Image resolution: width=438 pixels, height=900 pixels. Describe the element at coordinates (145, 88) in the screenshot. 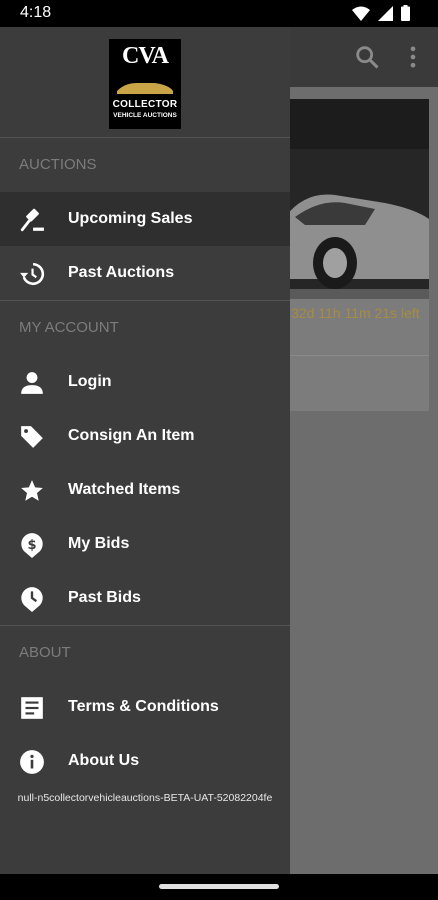

I see `logo-car-graphic` at that location.